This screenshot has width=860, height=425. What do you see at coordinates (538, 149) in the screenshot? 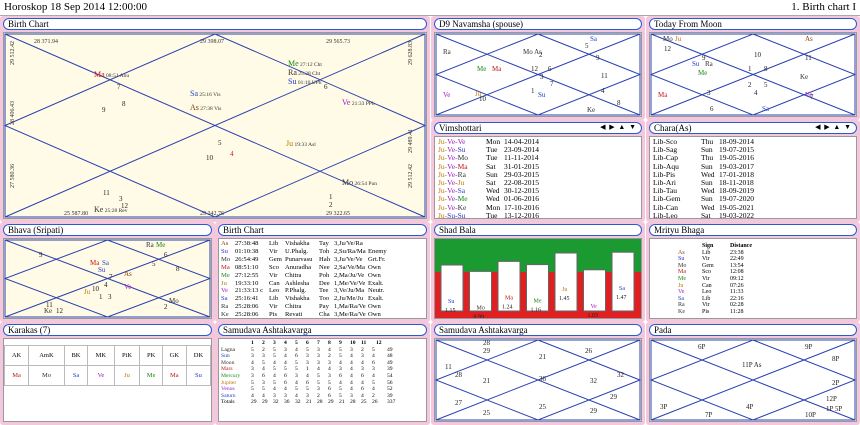
I see `list-row: Ju-Ve-Su Tue 23-09-2014` at bounding box center [538, 149].